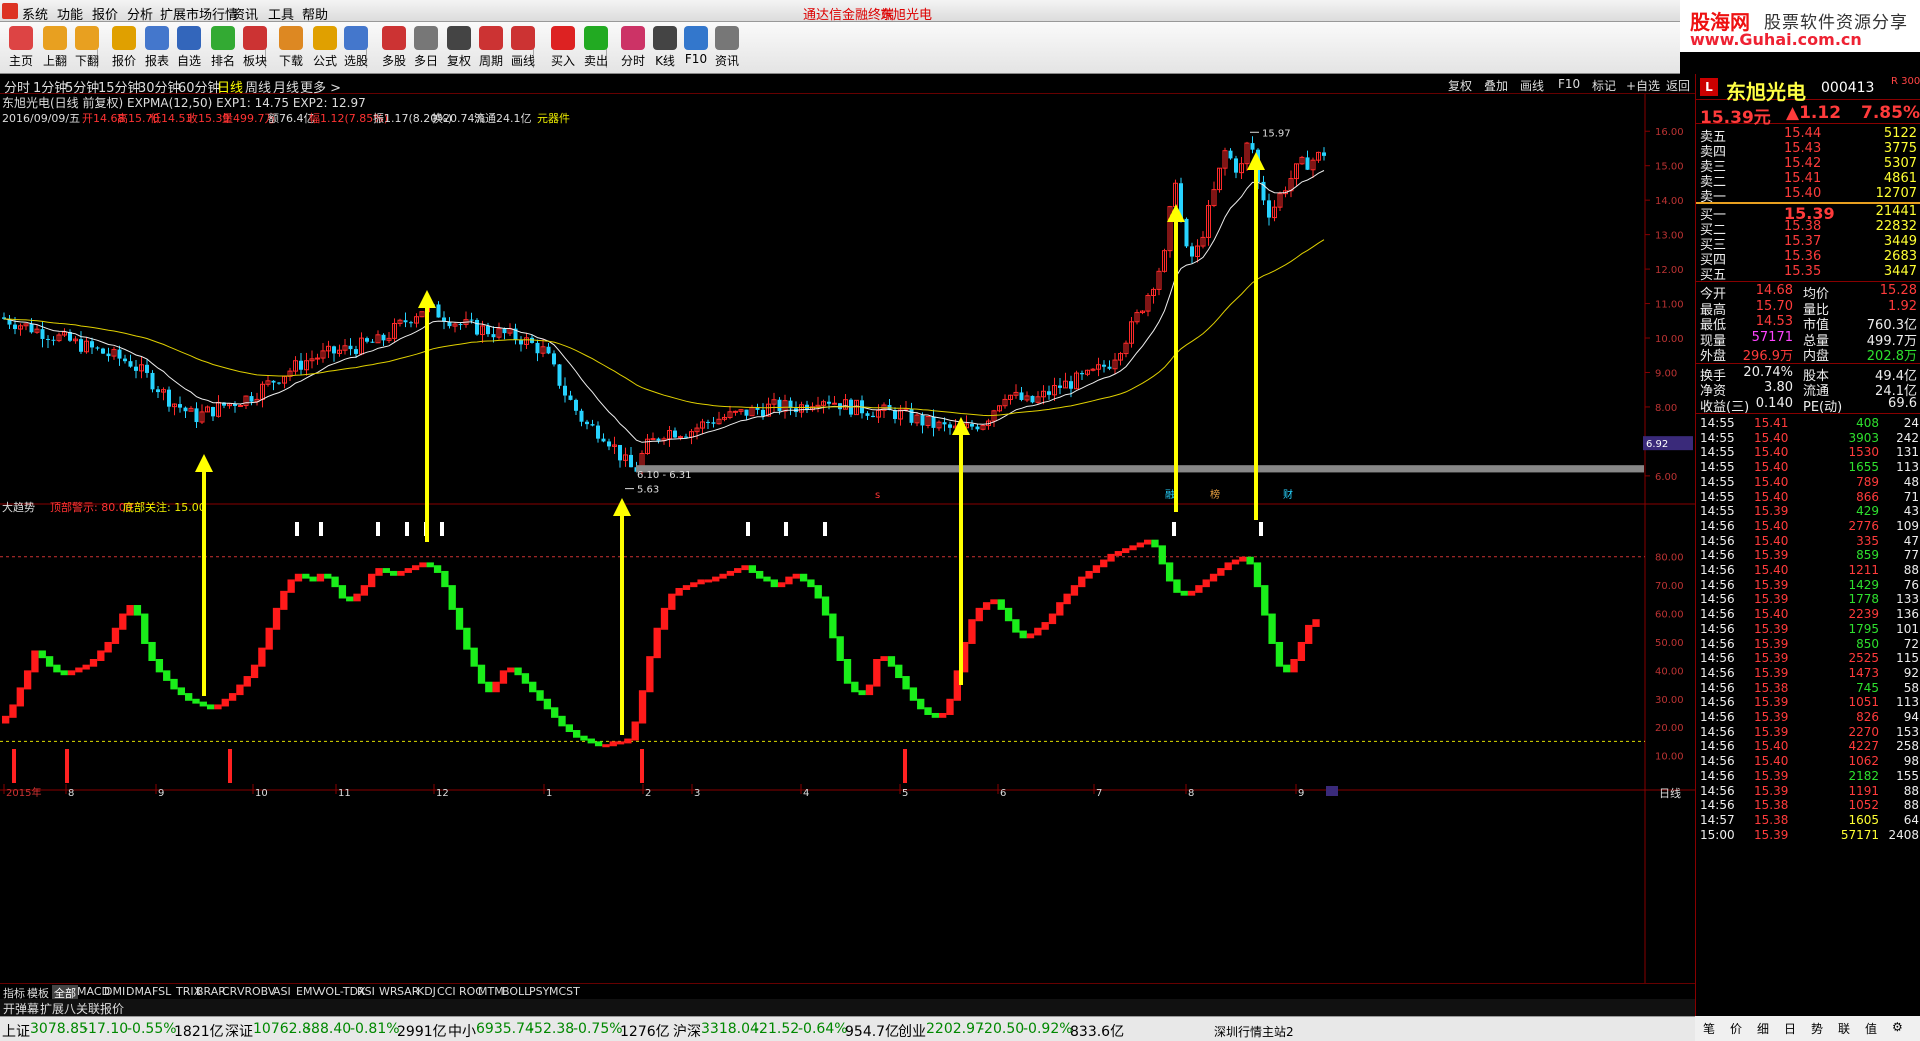  I want to click on tick-count: 71, so click(1911, 496).